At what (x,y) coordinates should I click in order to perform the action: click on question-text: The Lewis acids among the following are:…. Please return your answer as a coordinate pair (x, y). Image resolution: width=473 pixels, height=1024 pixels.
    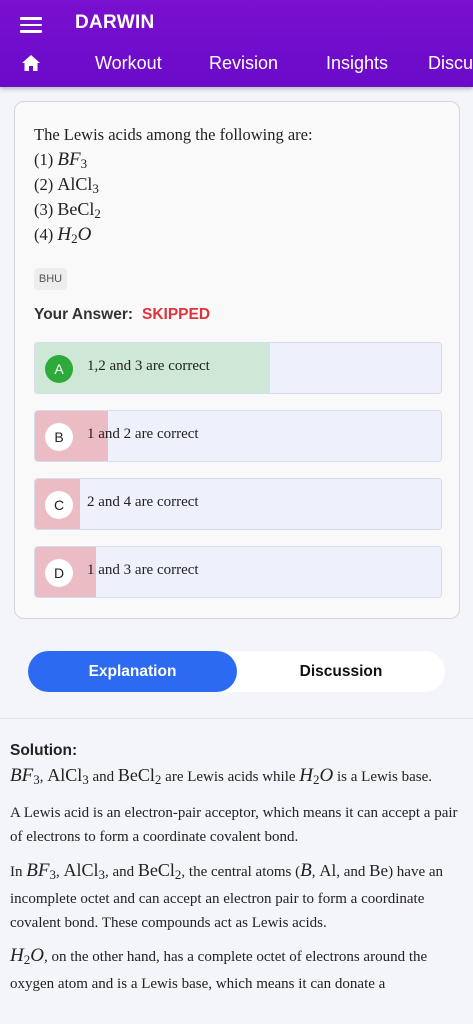
    Looking at the image, I should click on (239, 184).